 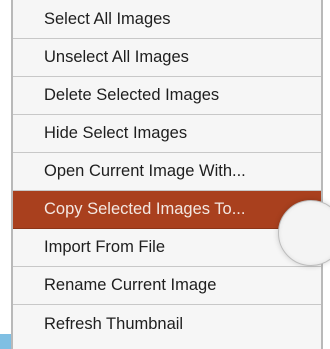 What do you see at coordinates (167, 19) in the screenshot?
I see `menu-item-select-all-images: Select All Images` at bounding box center [167, 19].